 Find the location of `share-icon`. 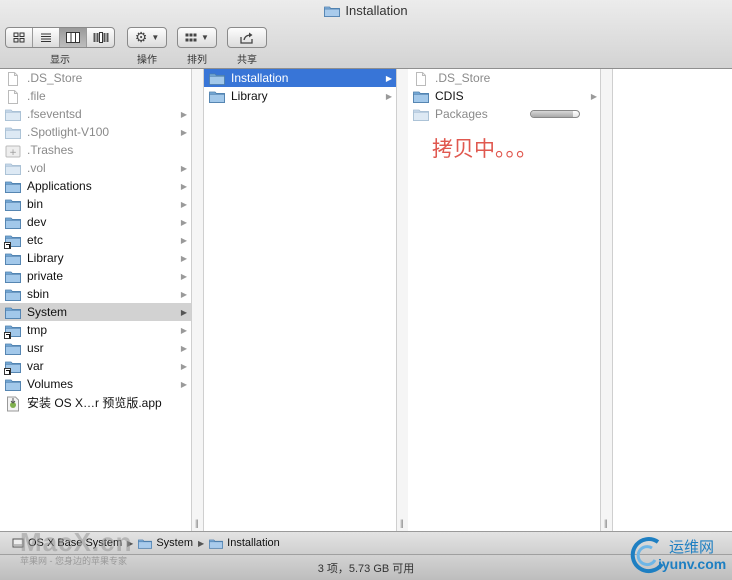

share-icon is located at coordinates (246, 38).